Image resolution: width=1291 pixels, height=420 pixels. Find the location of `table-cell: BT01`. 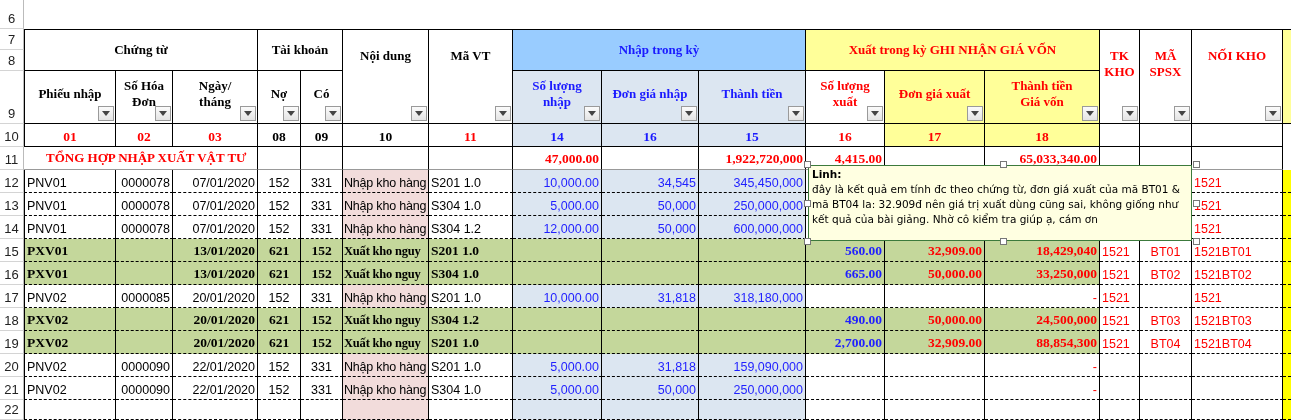

table-cell: BT01 is located at coordinates (1166, 250).